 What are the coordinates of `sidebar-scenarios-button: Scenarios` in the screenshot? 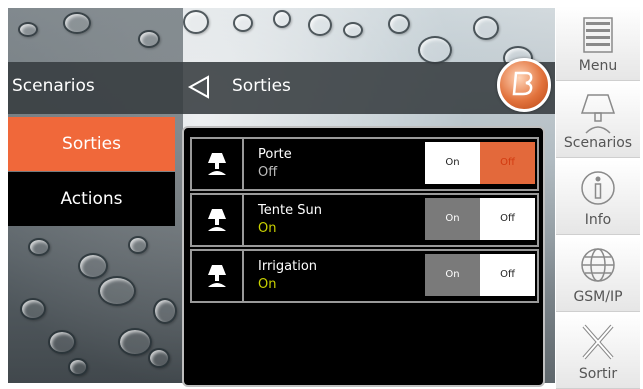 It's located at (598, 120).